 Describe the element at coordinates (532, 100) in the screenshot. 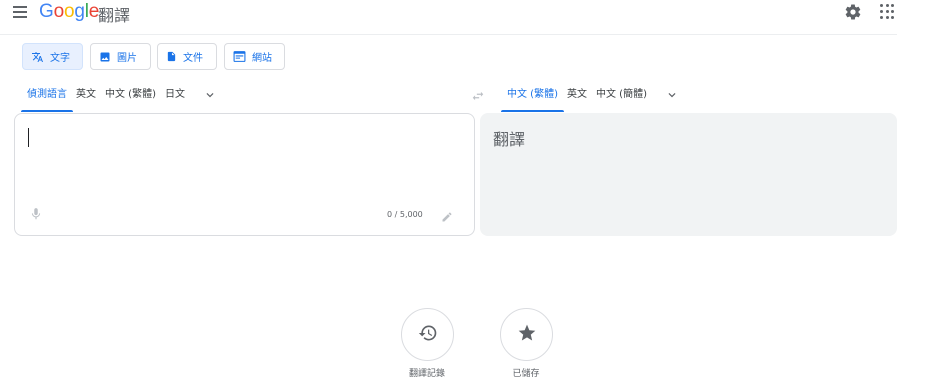

I see `target-lang-chinese-traditional: 中文 (繁體)` at that location.